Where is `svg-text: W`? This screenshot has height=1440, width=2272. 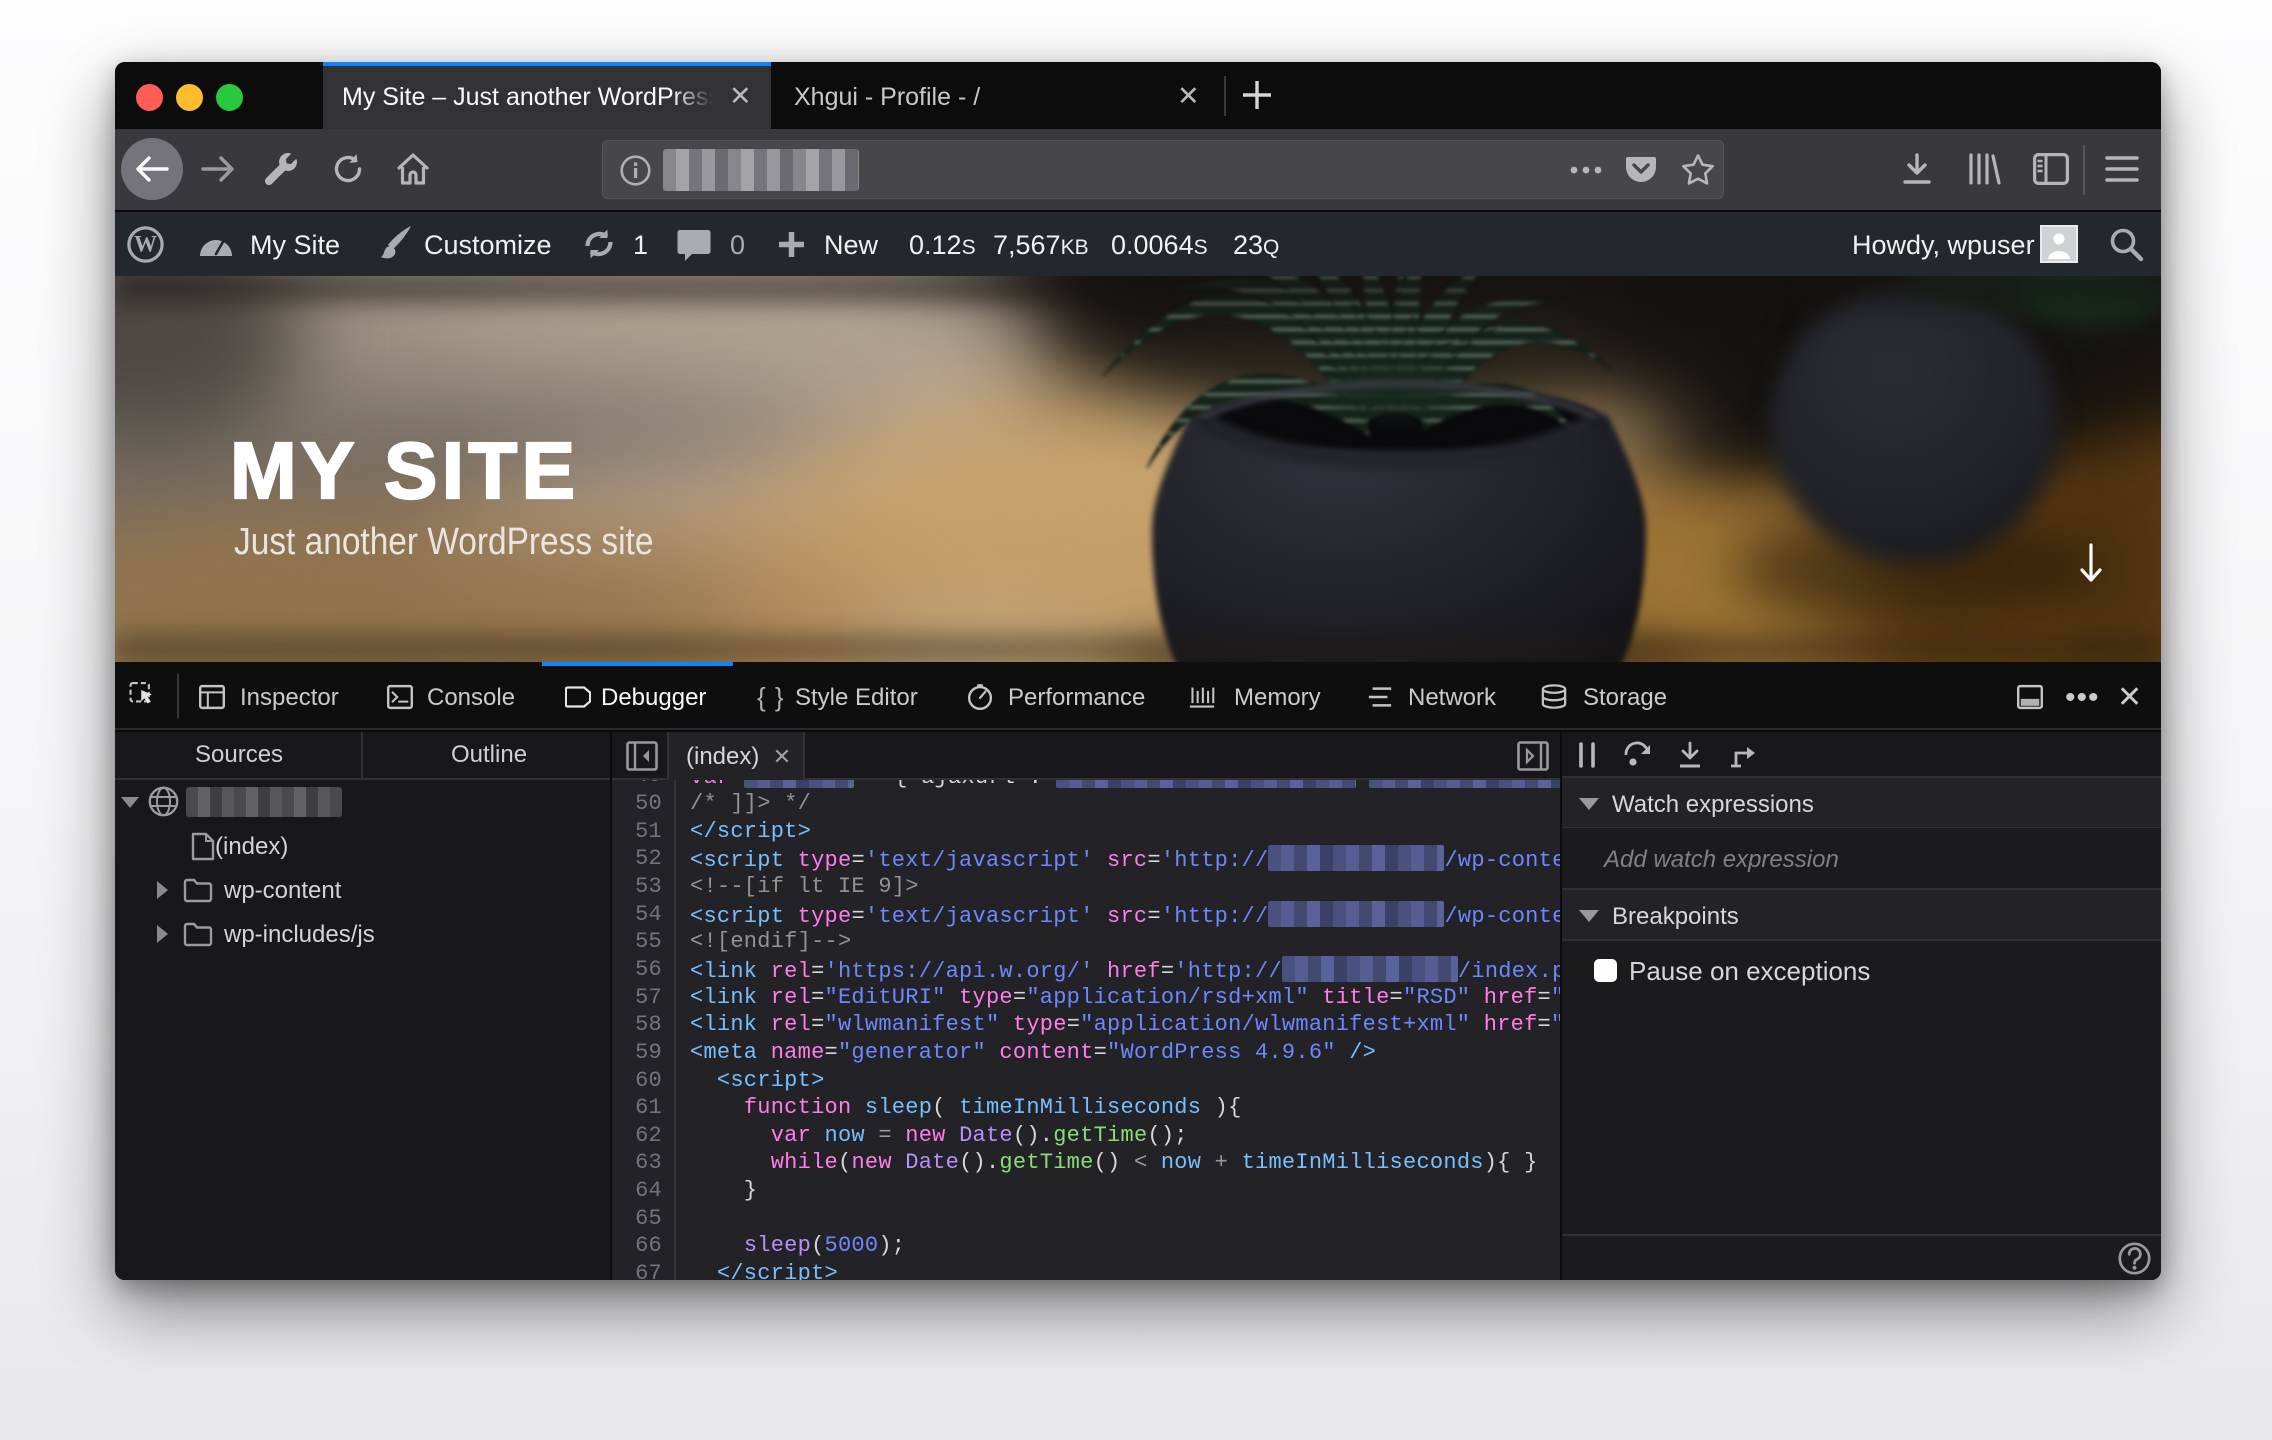 svg-text: W is located at coordinates (145, 244).